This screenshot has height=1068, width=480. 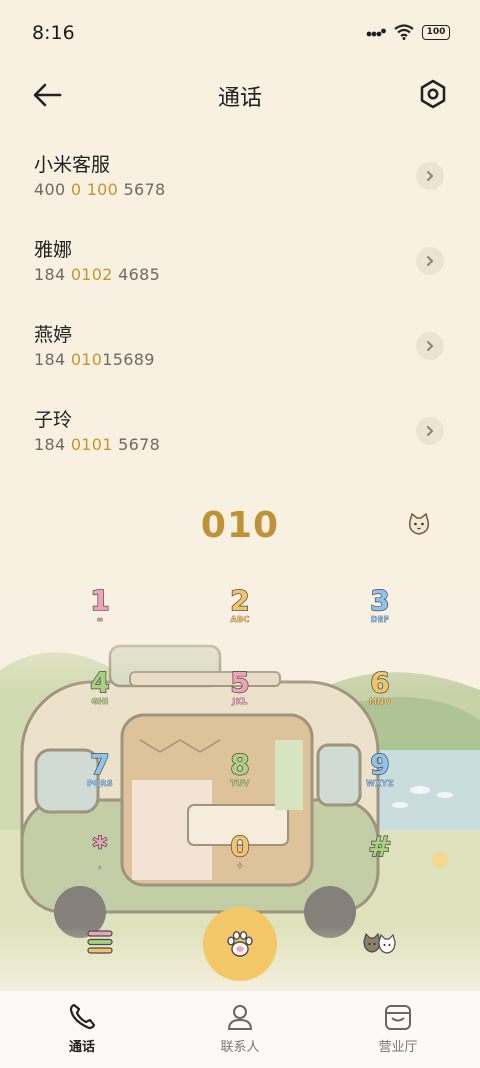 I want to click on contact-name: 雅娜, so click(x=53, y=250).